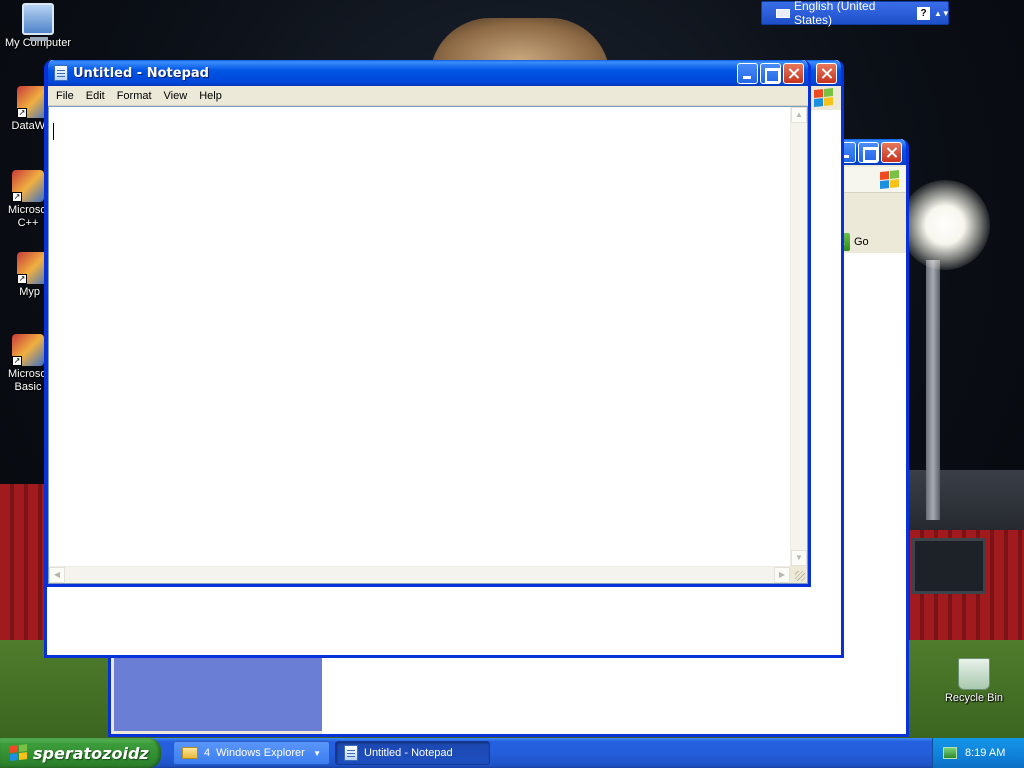 Image resolution: width=1024 pixels, height=768 pixels. What do you see at coordinates (30, 216) in the screenshot?
I see `desktop-icon-label: Microsoft C++` at bounding box center [30, 216].